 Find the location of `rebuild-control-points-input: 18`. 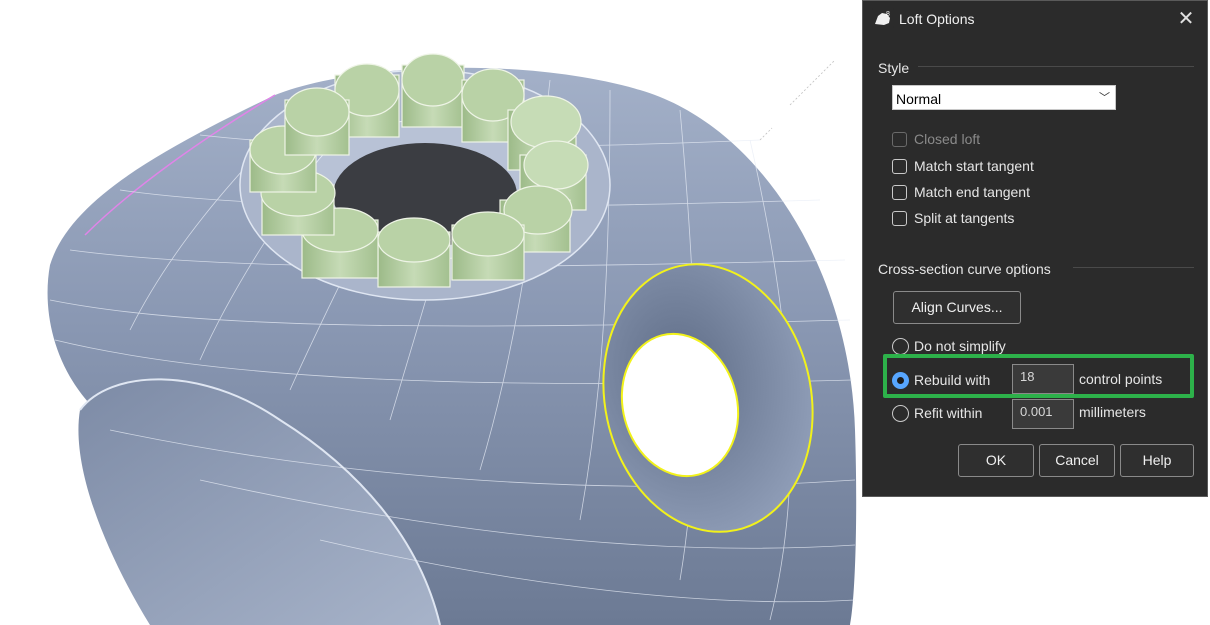

rebuild-control-points-input: 18 is located at coordinates (1043, 379).